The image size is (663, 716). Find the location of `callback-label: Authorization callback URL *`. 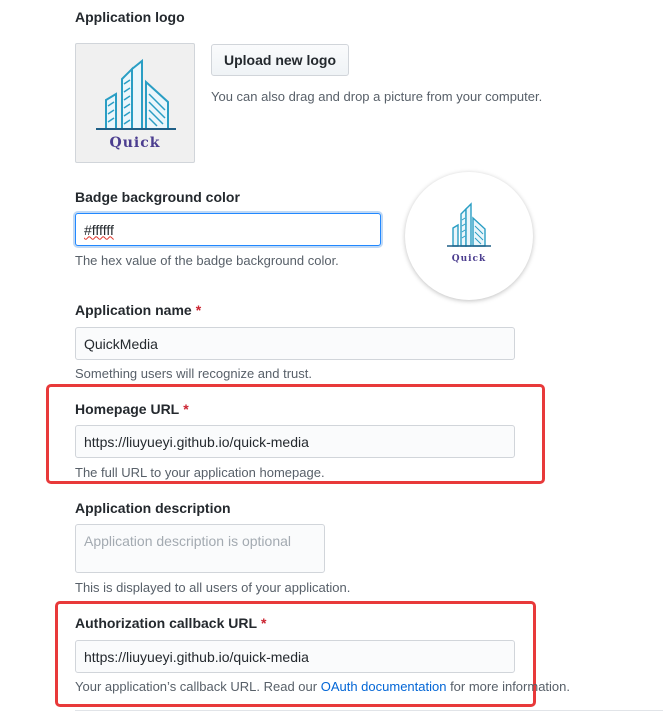

callback-label: Authorization callback URL * is located at coordinates (170, 623).